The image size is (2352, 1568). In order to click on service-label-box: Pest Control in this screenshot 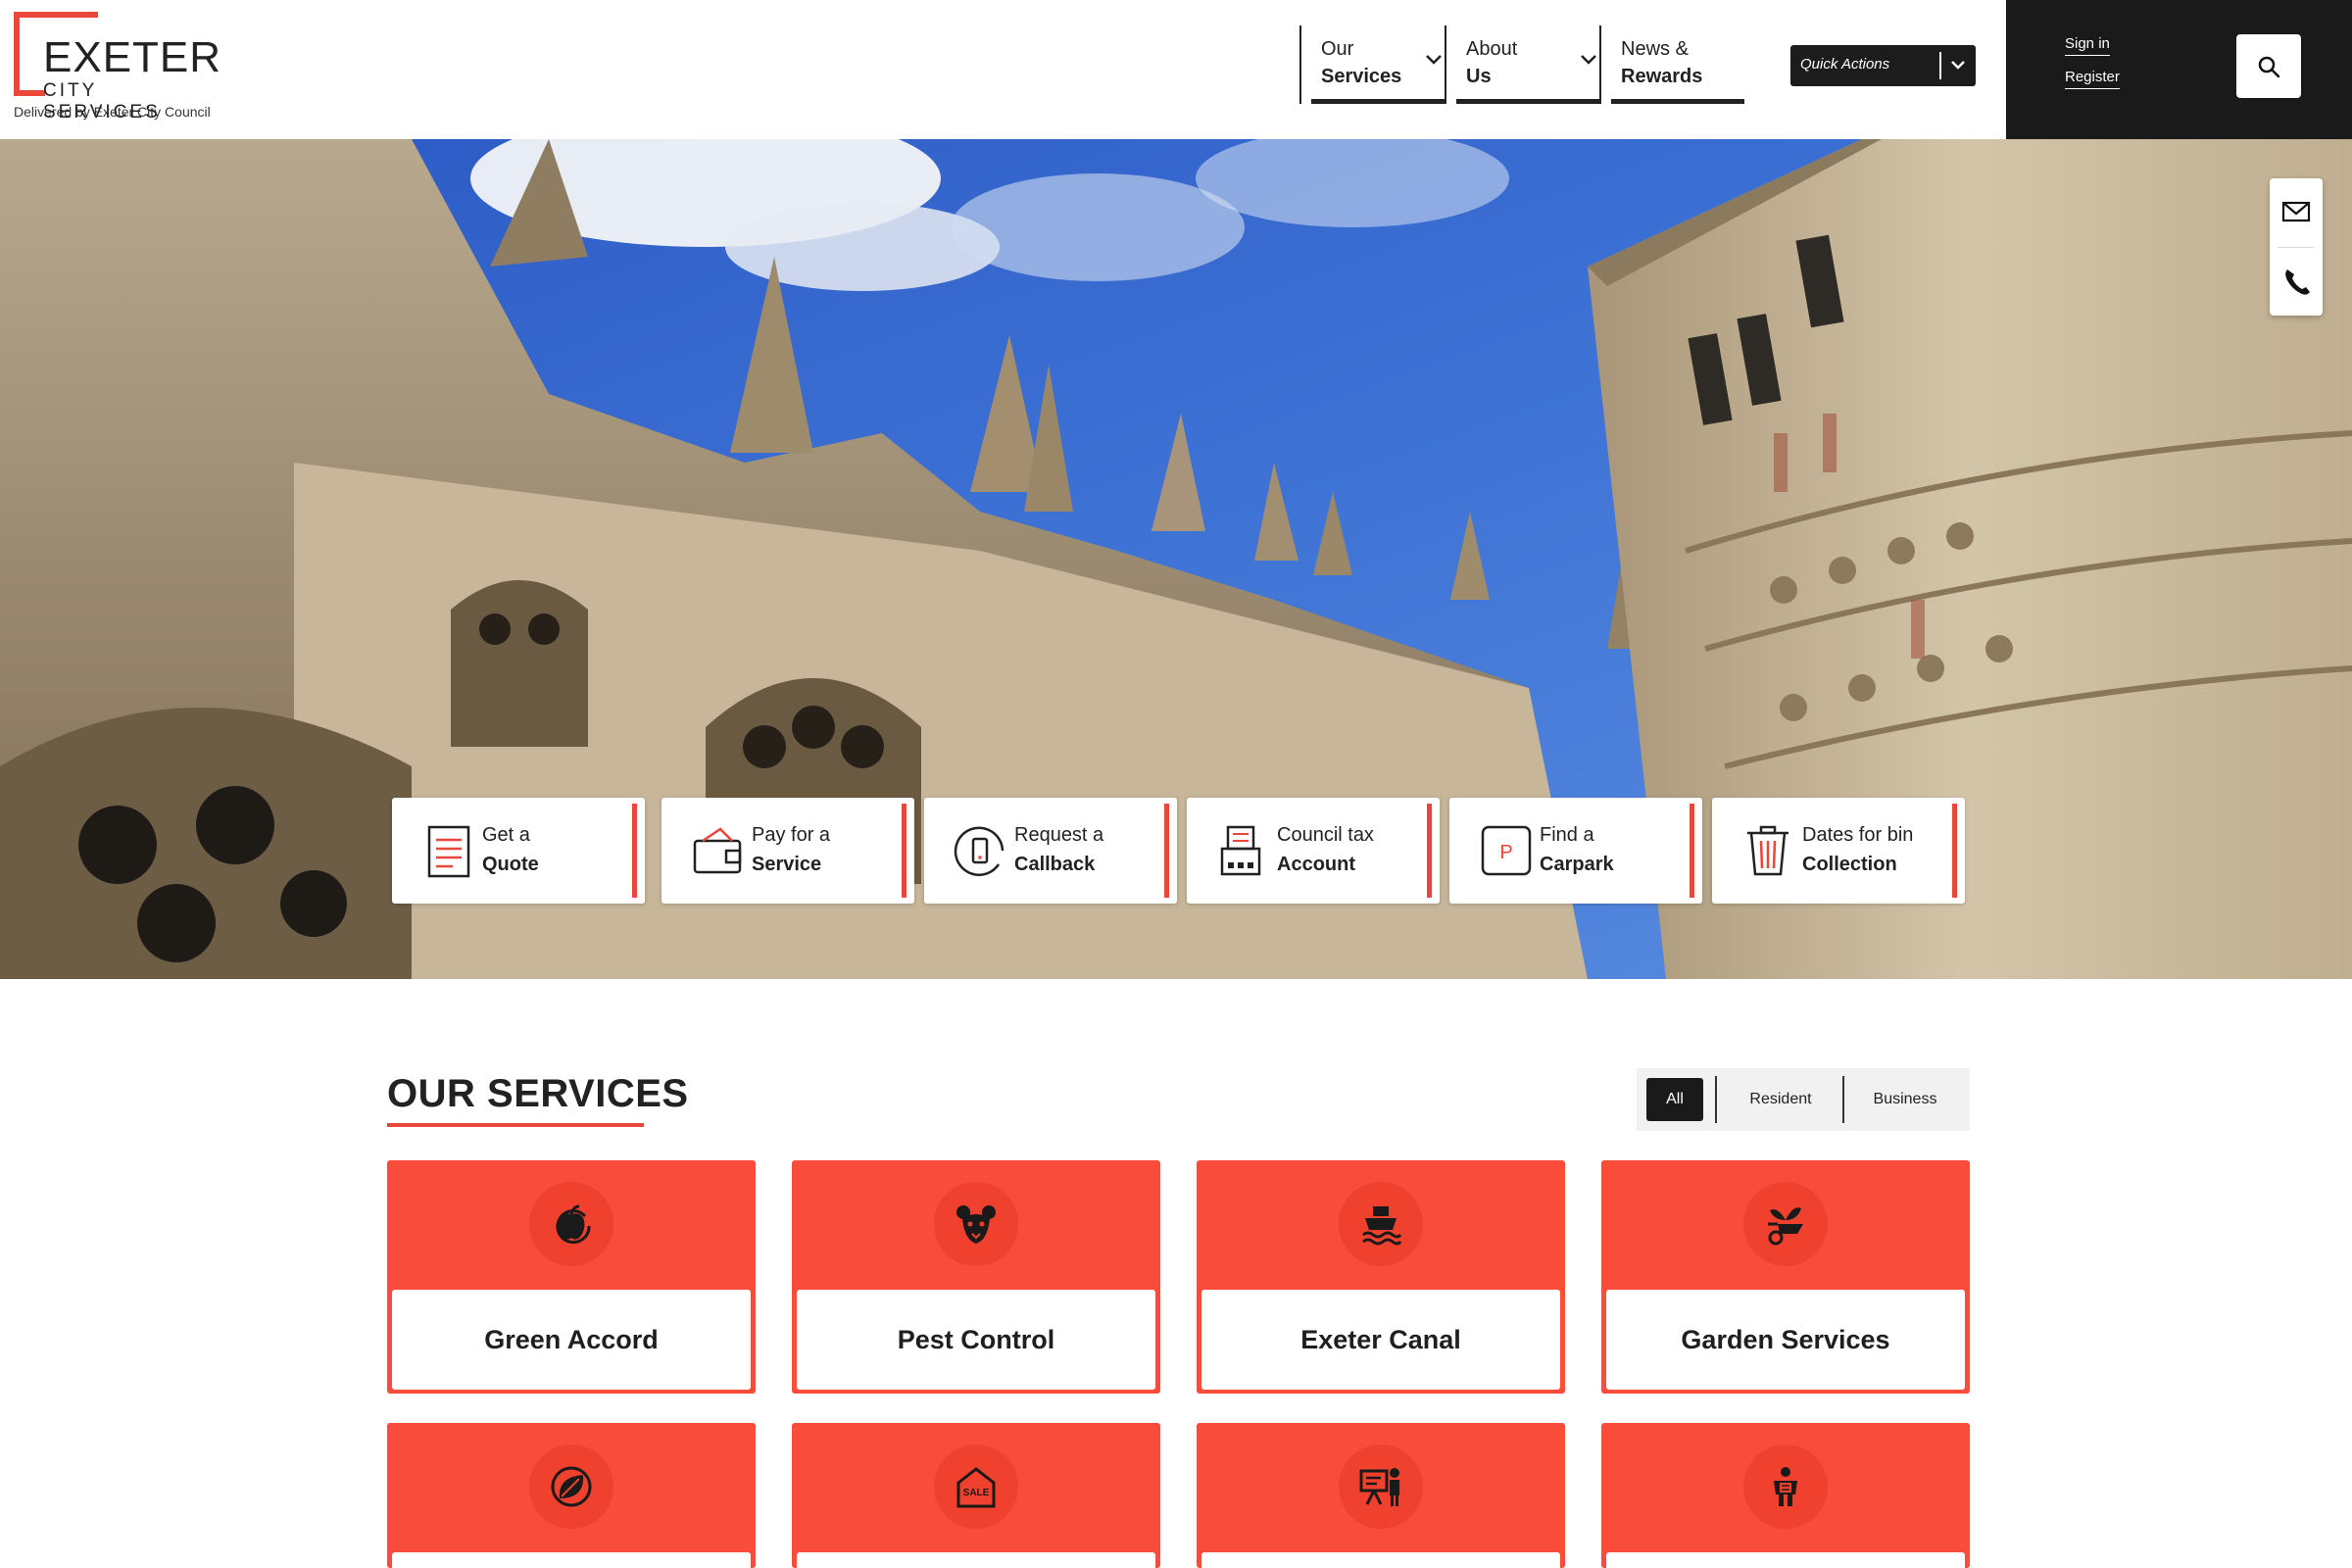, I will do `click(976, 1340)`.